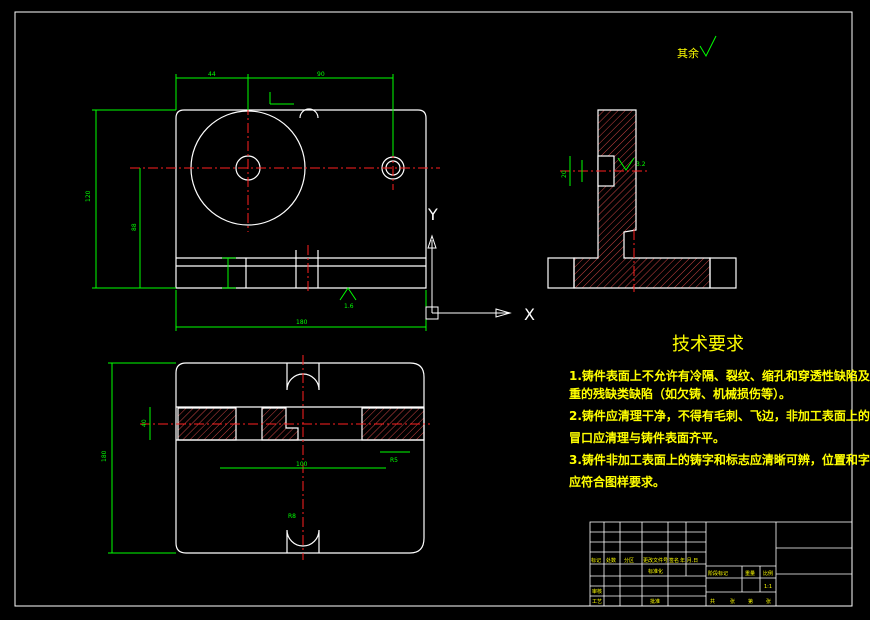 This screenshot has height=620, width=870. What do you see at coordinates (394, 460) in the screenshot?
I see `svg-text: R5` at bounding box center [394, 460].